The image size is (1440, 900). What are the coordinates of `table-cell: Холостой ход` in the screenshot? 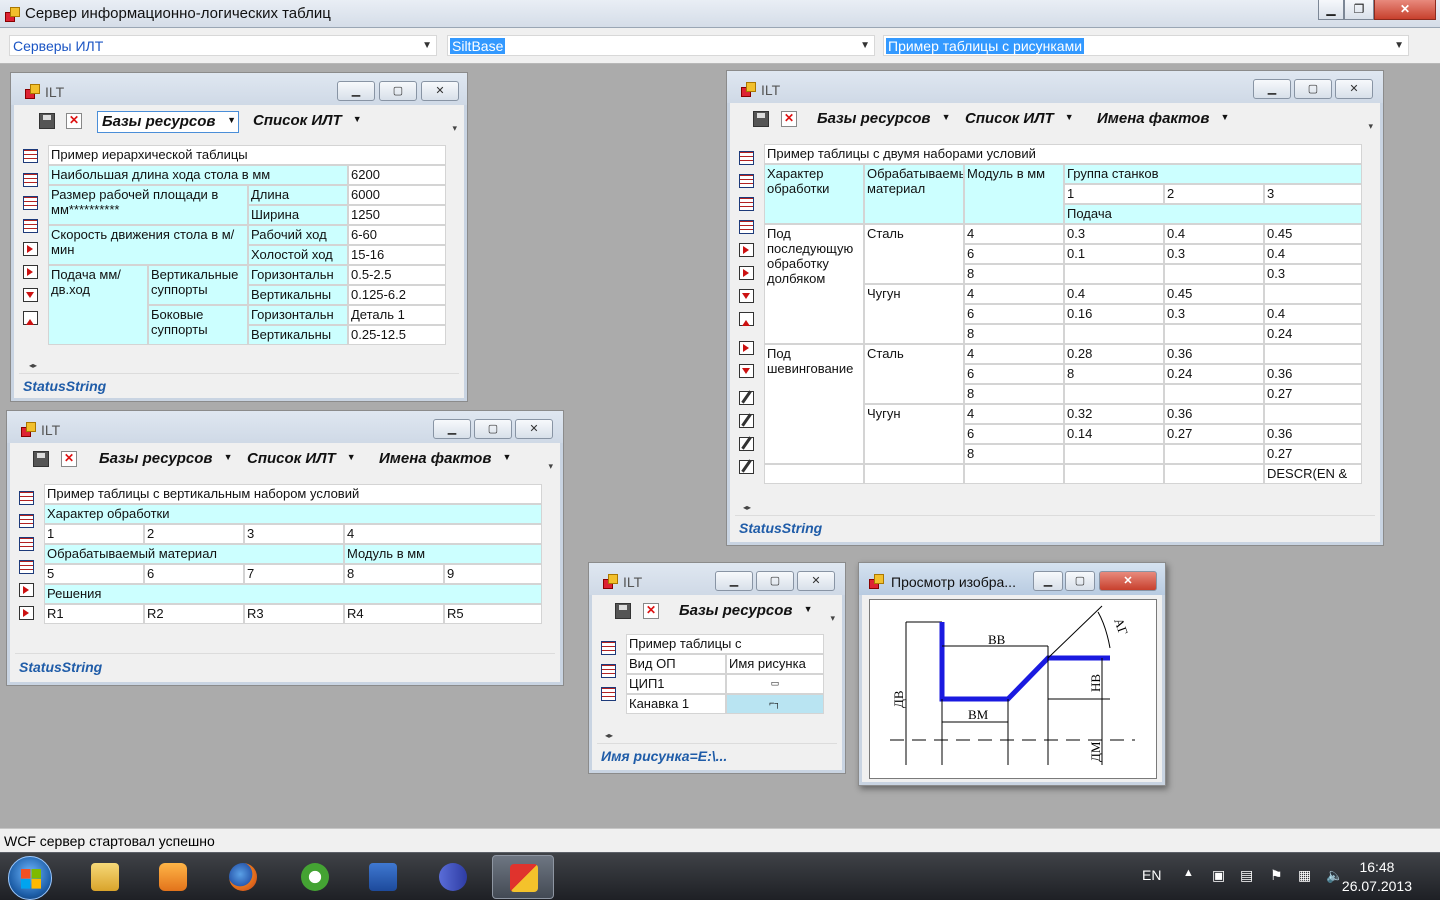 It's located at (298, 255).